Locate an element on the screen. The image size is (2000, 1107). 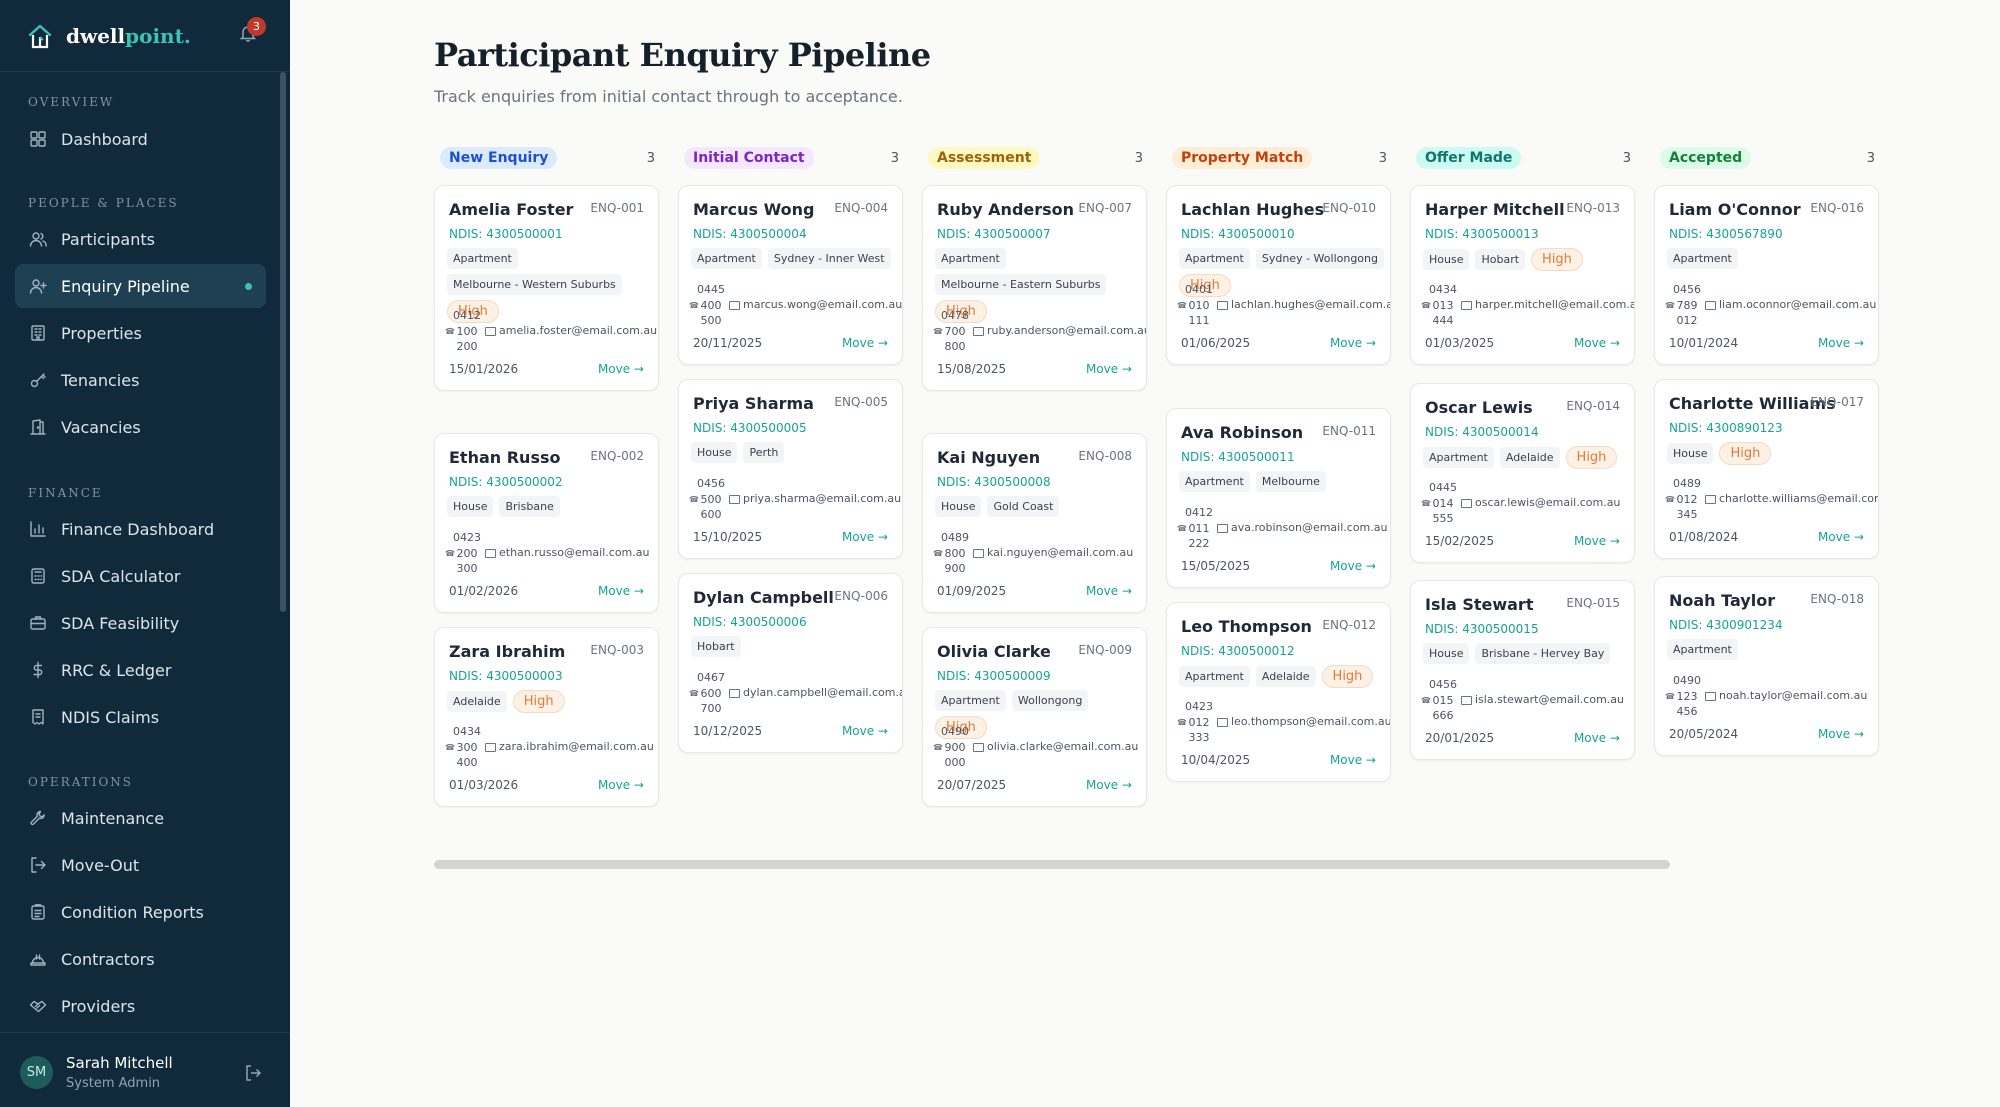
sidebar-item-tenancies: Tenancies is located at coordinates (140, 380).